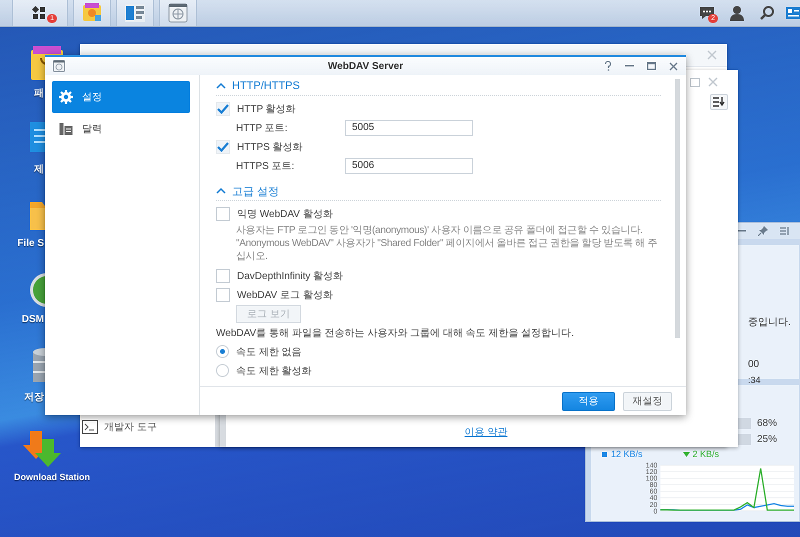 The height and width of the screenshot is (537, 800). Describe the element at coordinates (34, 397) in the screenshot. I see `icon-label: 저장` at that location.